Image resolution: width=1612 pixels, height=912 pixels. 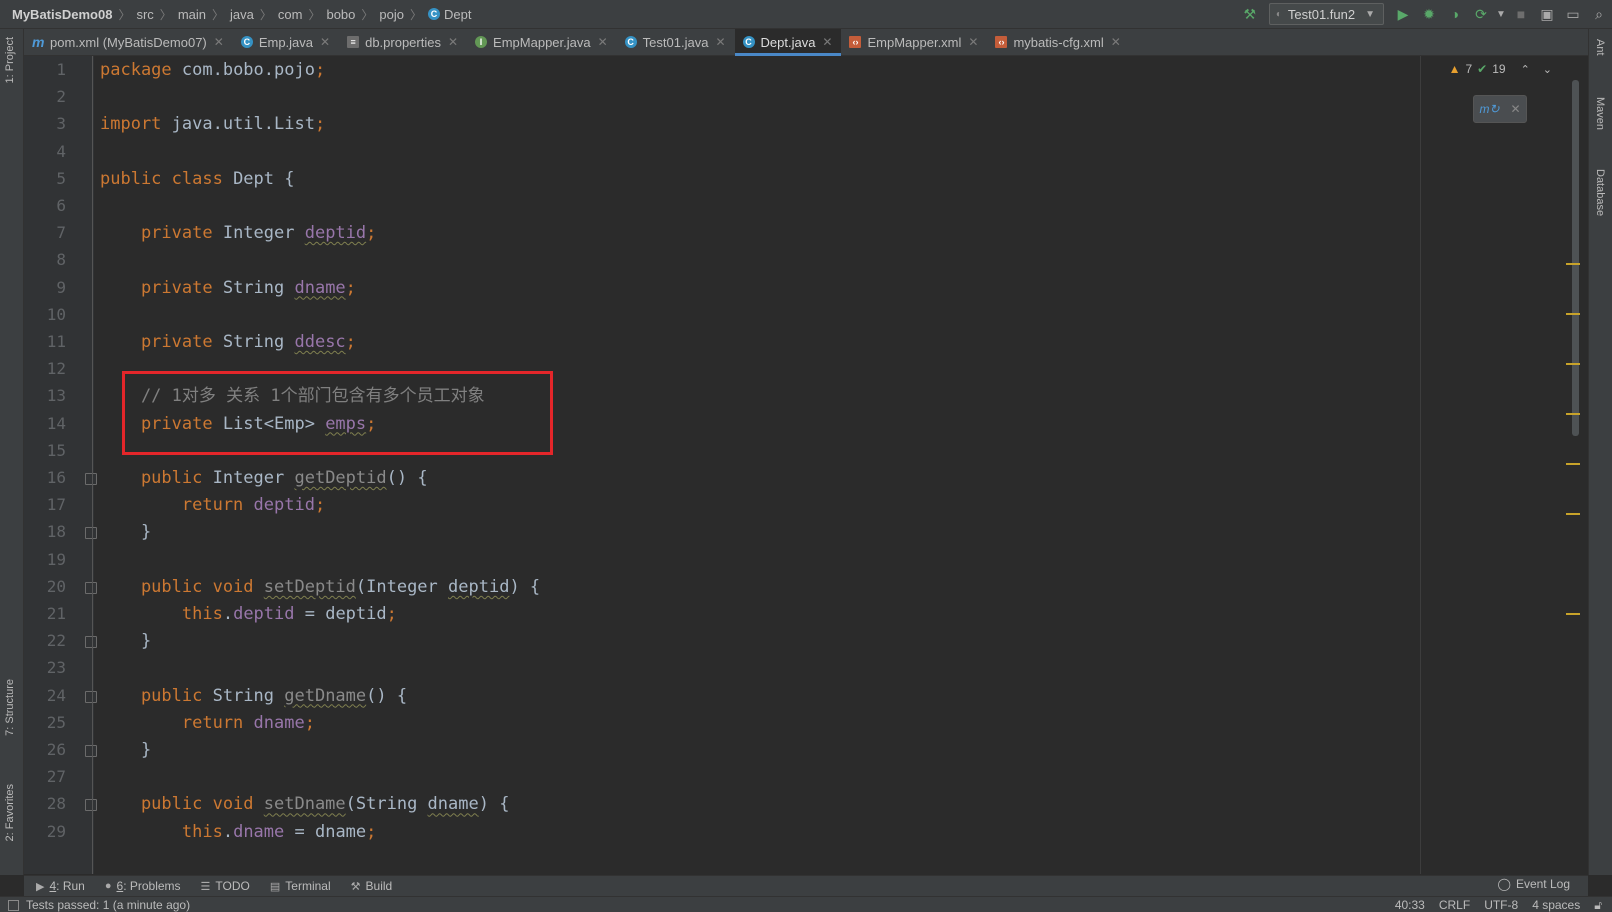 I want to click on favorites-tool-tab: 2: Favorites, so click(x=10, y=812).